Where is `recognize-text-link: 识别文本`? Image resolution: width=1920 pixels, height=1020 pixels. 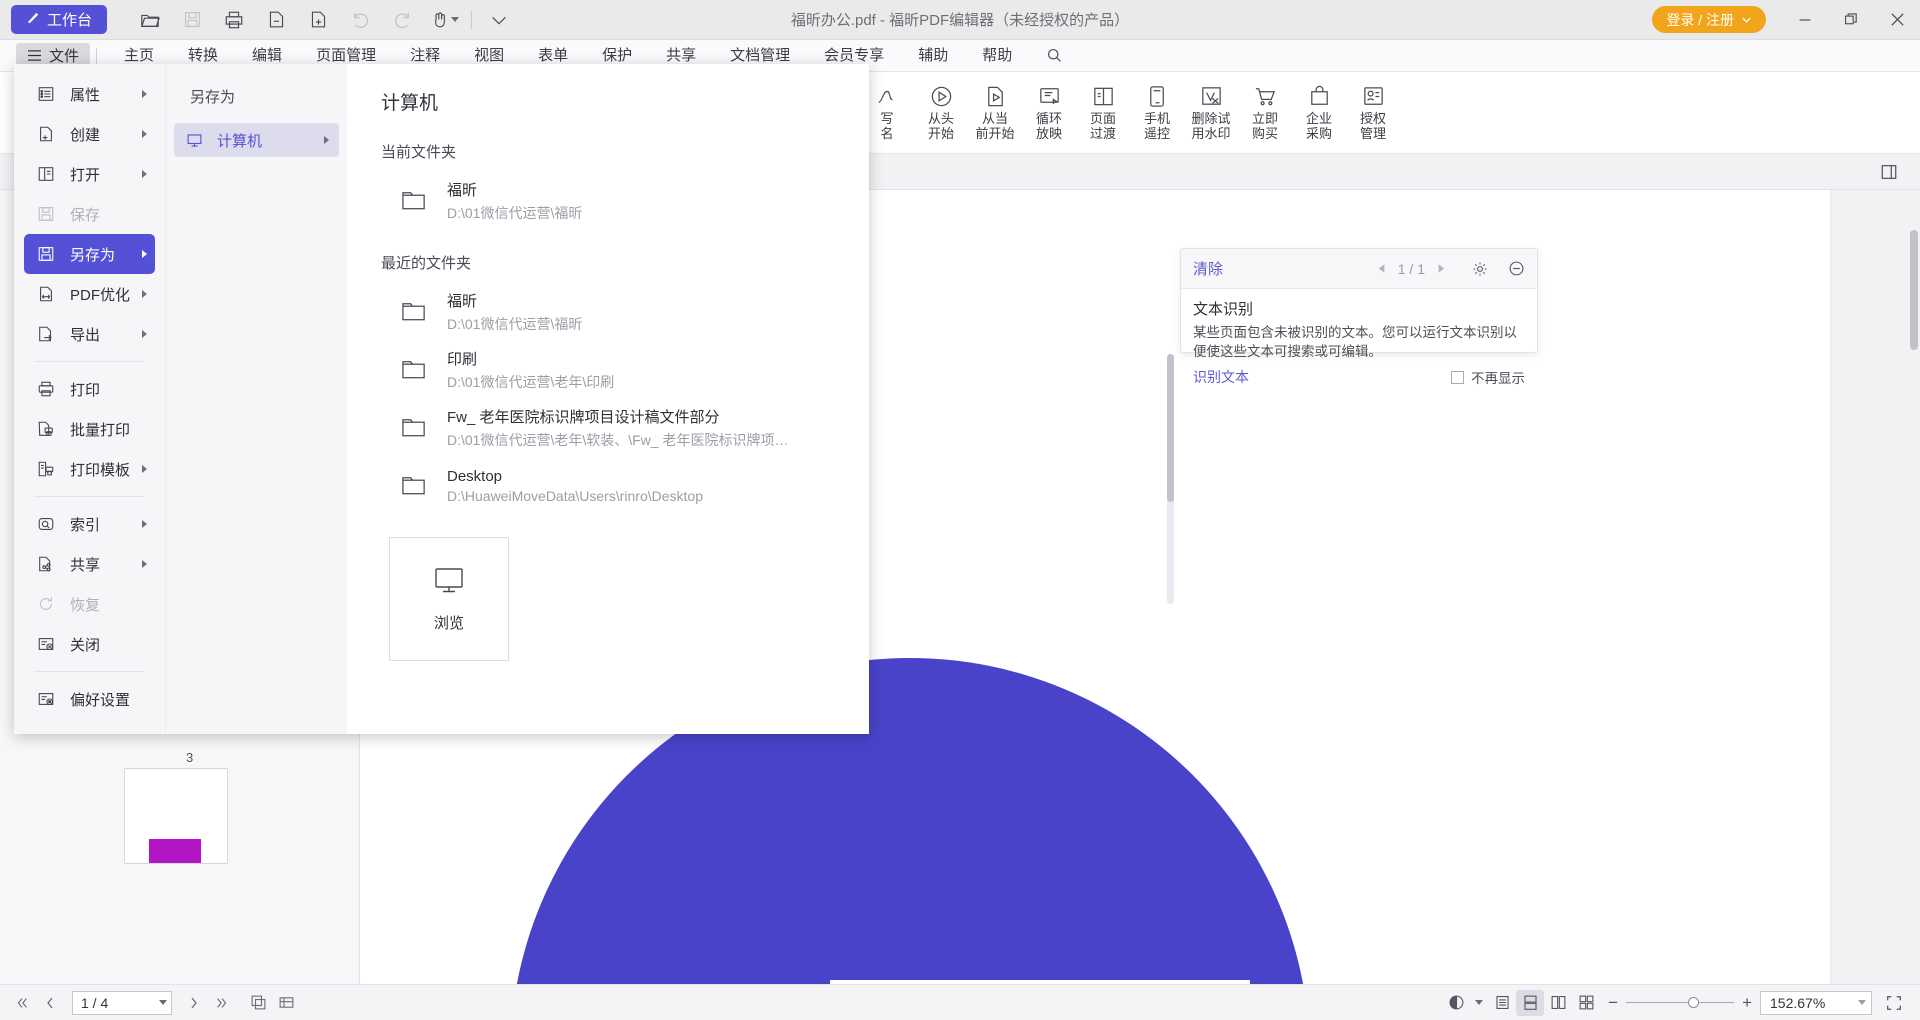 recognize-text-link: 识别文本 is located at coordinates (1221, 377).